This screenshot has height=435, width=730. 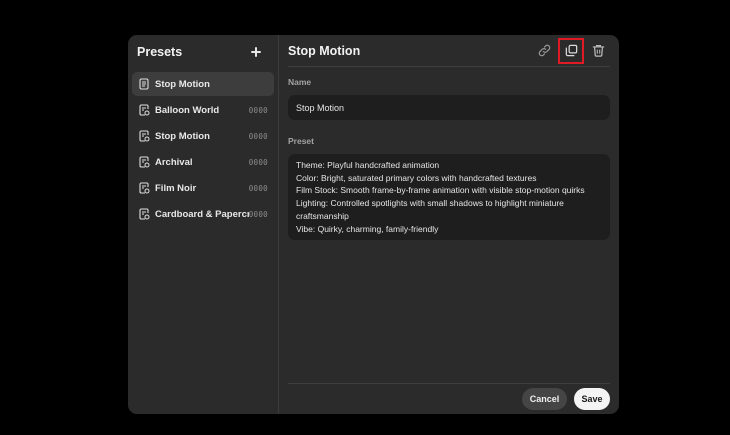 I want to click on preset-item-archival: Archival 0000, so click(x=203, y=162).